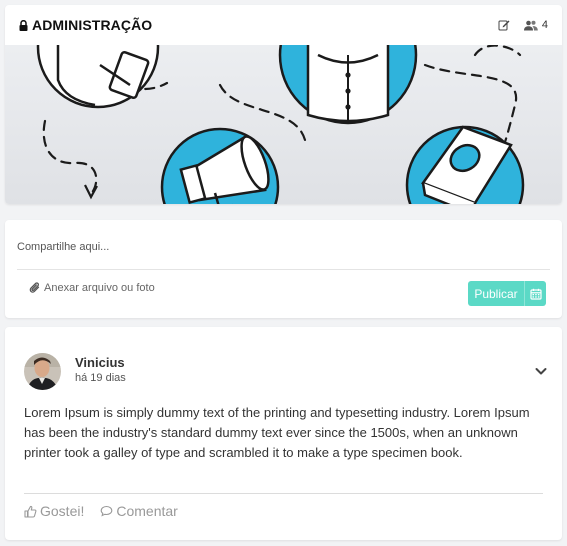  I want to click on group-name: ADMINISTRAÇÃO, so click(92, 25).